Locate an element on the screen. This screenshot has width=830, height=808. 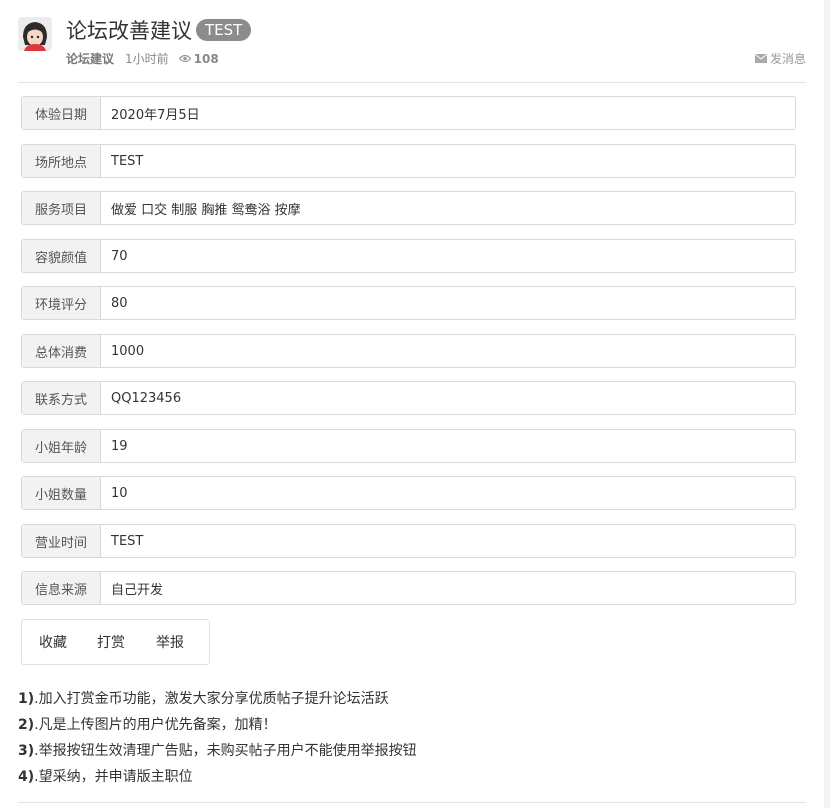
field-info-source: 信息来源 自己开发 is located at coordinates (408, 588).